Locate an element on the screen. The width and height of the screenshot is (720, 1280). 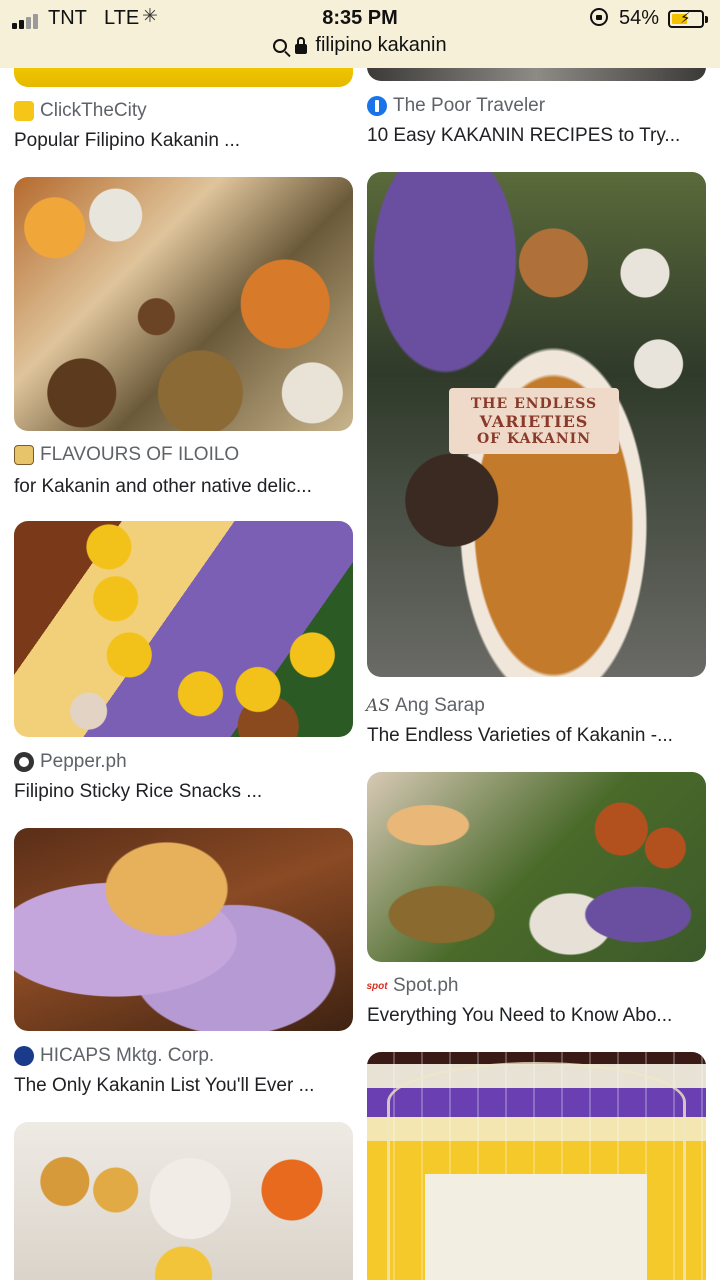
clickthecity-favicon-icon is located at coordinates (24, 111).